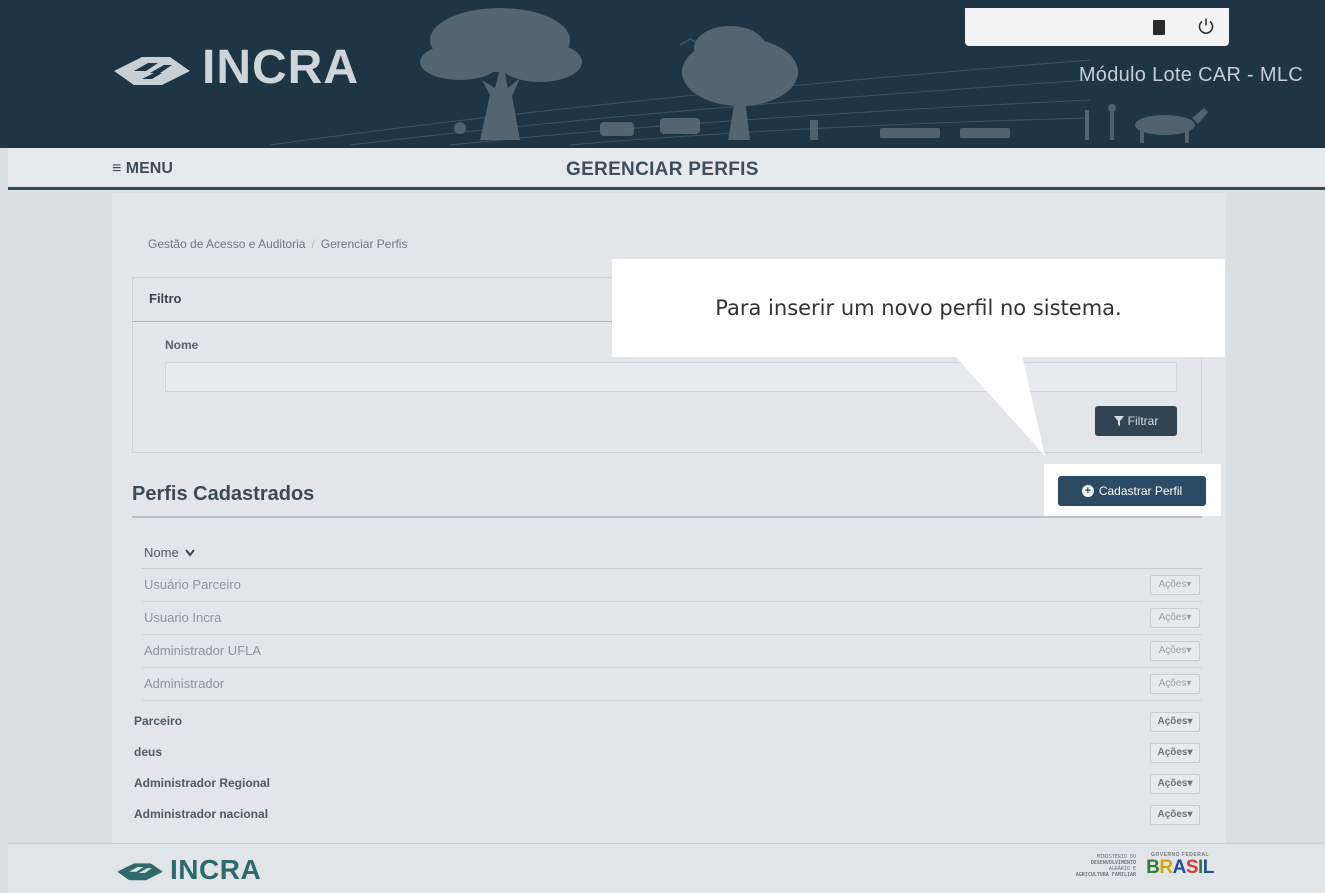  I want to click on table-row: Usuario Incra Ações▾, so click(672, 618).